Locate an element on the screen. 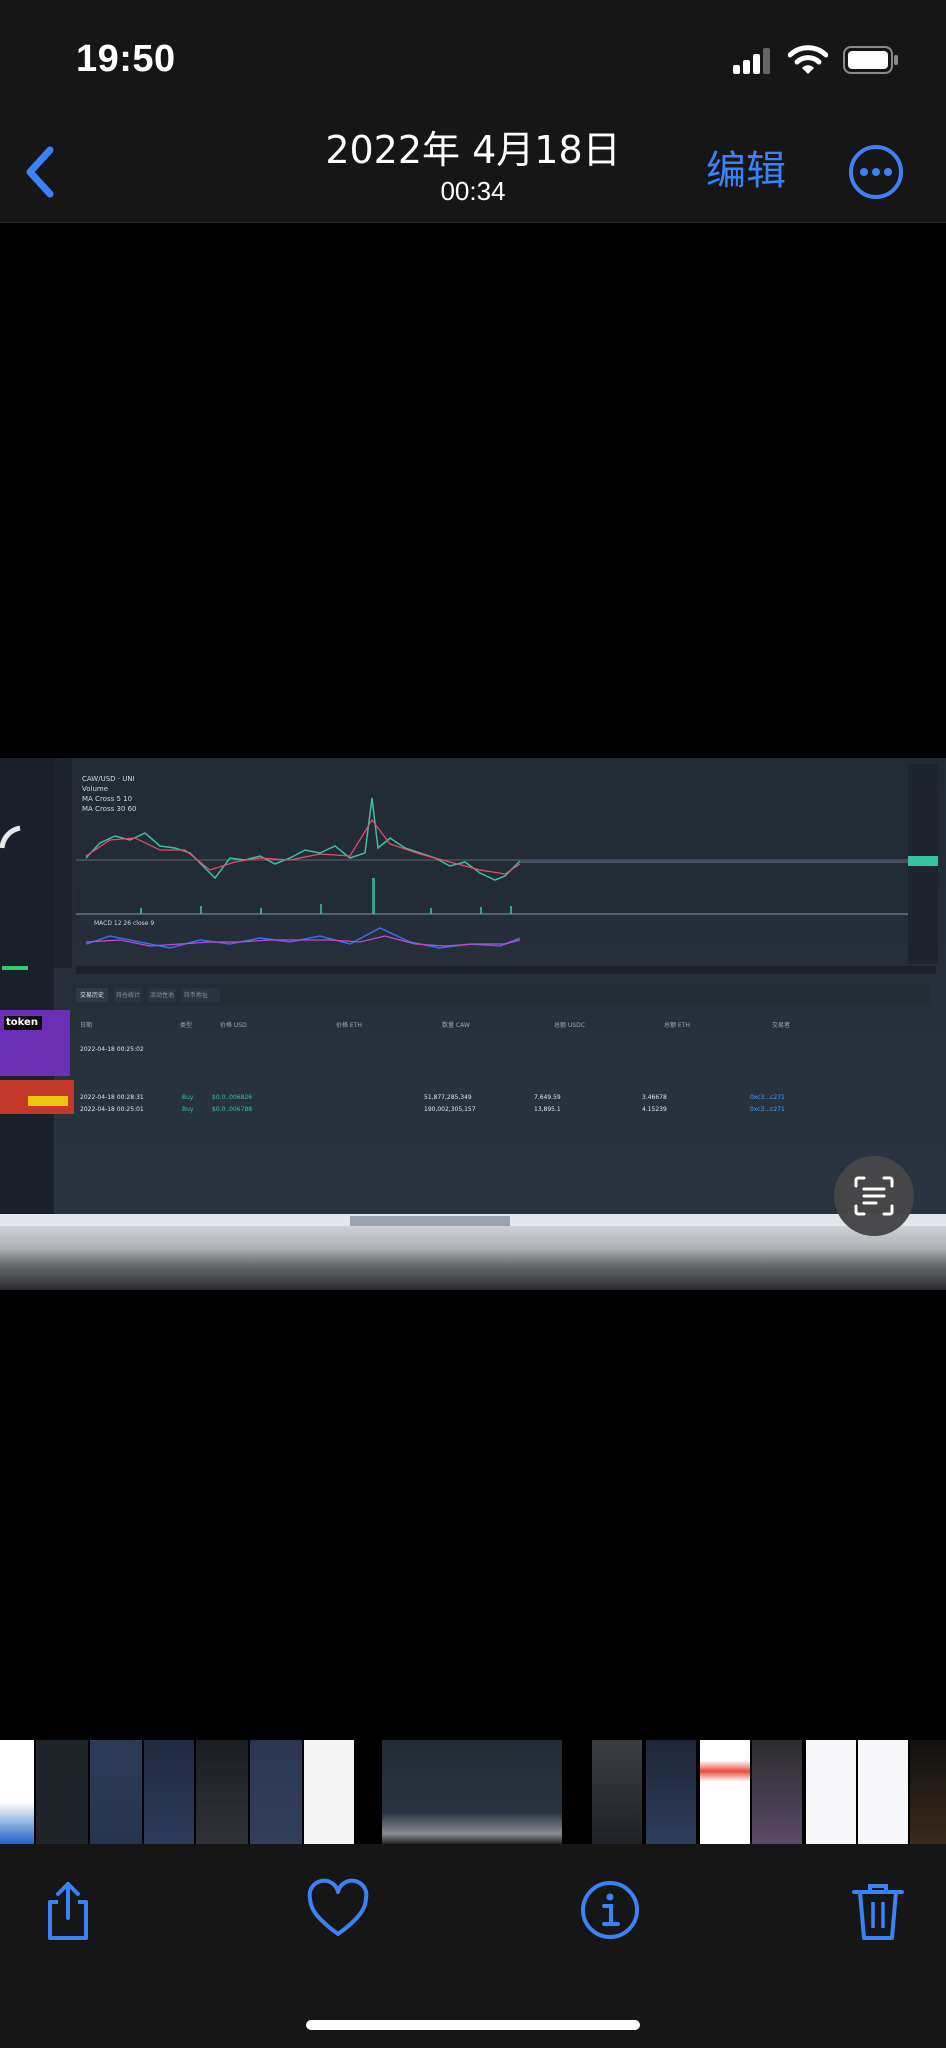  photo-nav-bar: 2022年 4月18日 00:34 编辑 is located at coordinates (473, 171).